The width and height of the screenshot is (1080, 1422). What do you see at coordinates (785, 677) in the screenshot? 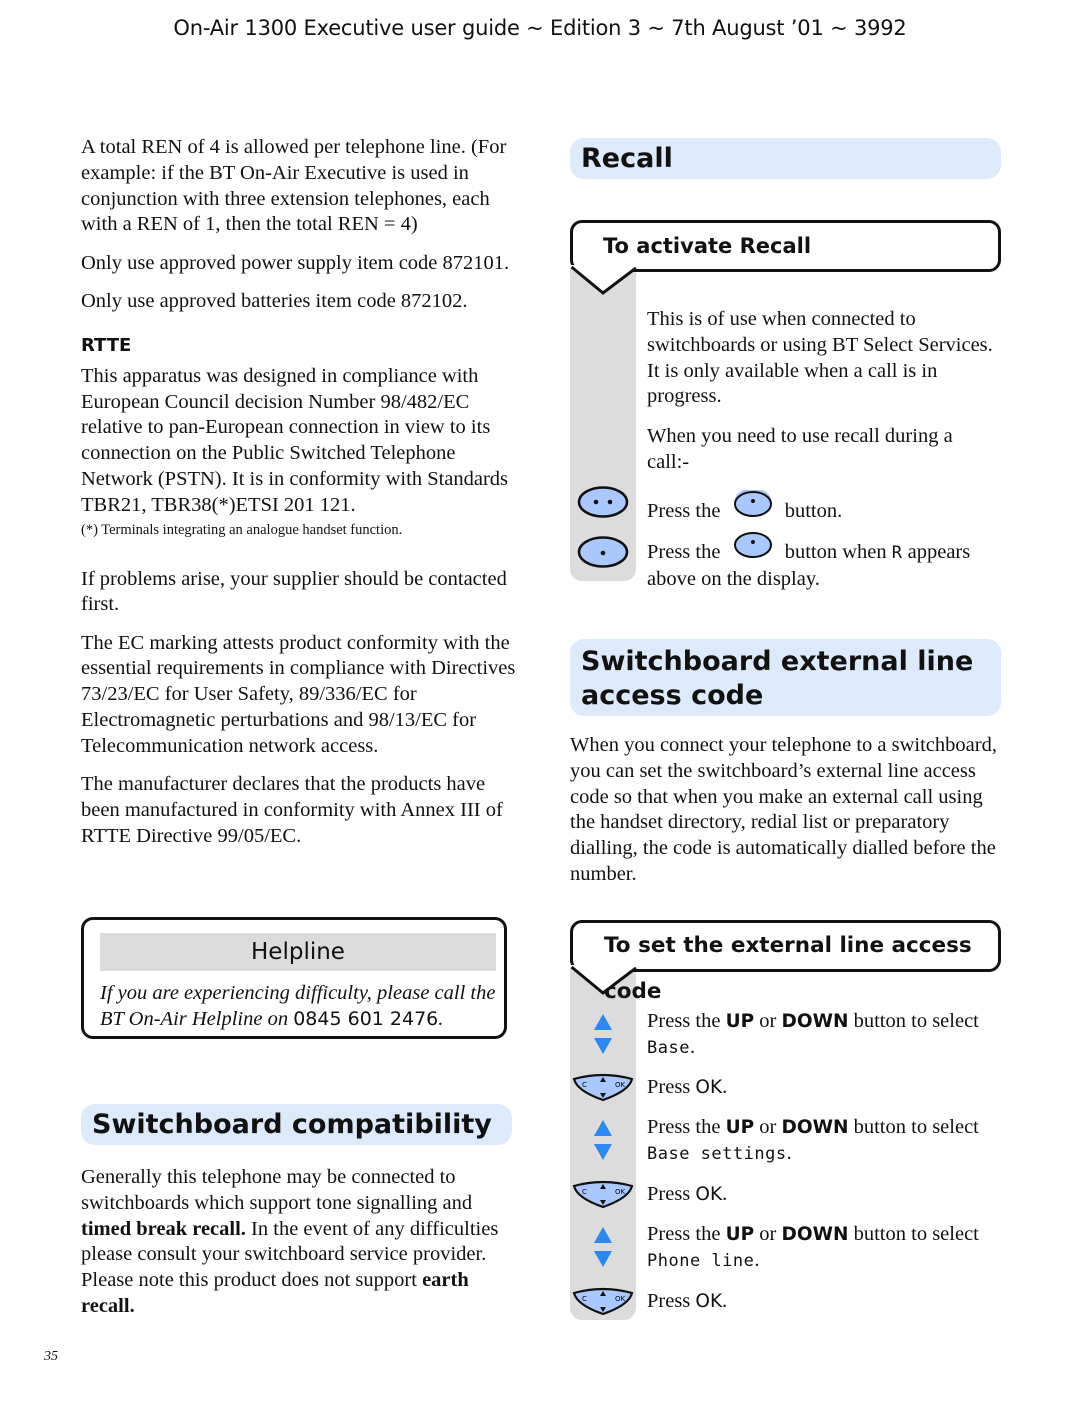
I see `external-line-heading: Switchboard external line access code` at bounding box center [785, 677].